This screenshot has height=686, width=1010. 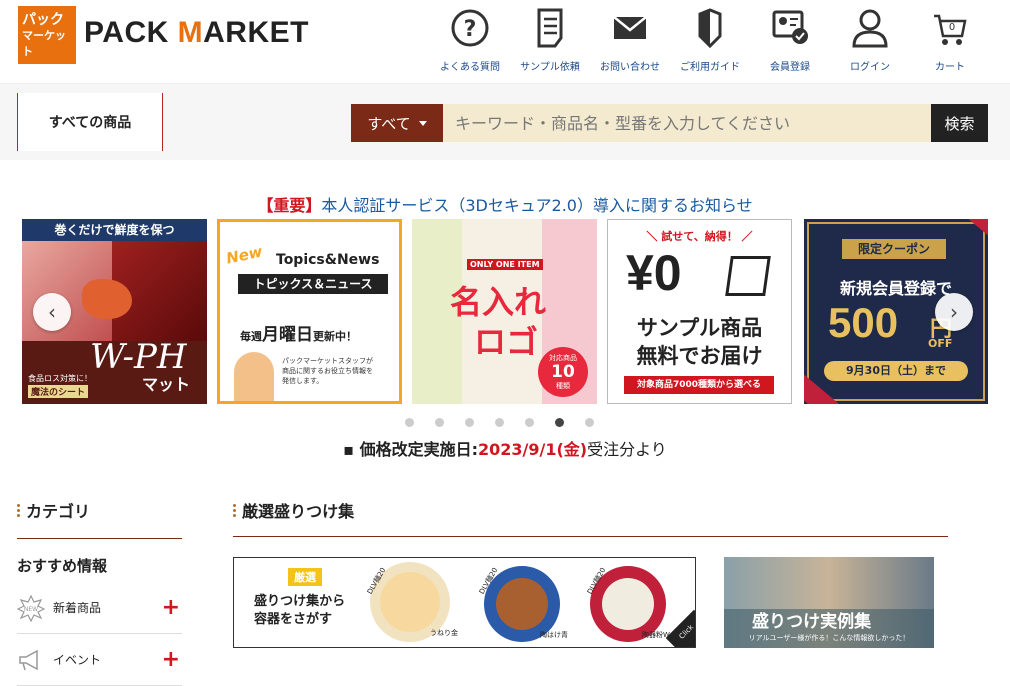 I want to click on important-notice-link: 【重要】本人認証サービス（3Dセキュア2.0）導入に関するお知らせ, so click(x=505, y=204).